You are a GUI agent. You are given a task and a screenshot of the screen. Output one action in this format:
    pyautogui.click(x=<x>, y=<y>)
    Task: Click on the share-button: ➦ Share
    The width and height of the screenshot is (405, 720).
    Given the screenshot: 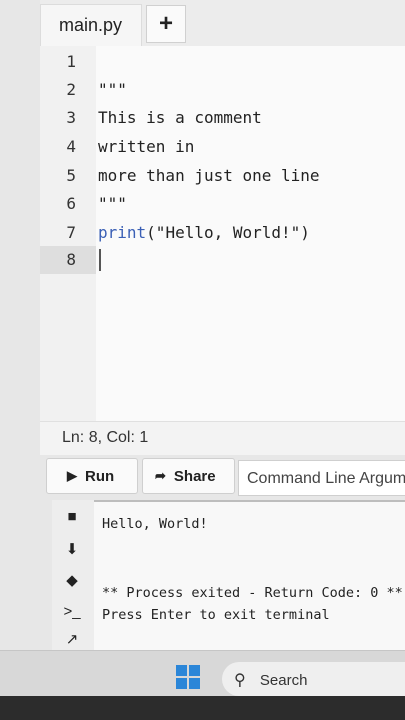 What is the action you would take?
    pyautogui.click(x=188, y=476)
    